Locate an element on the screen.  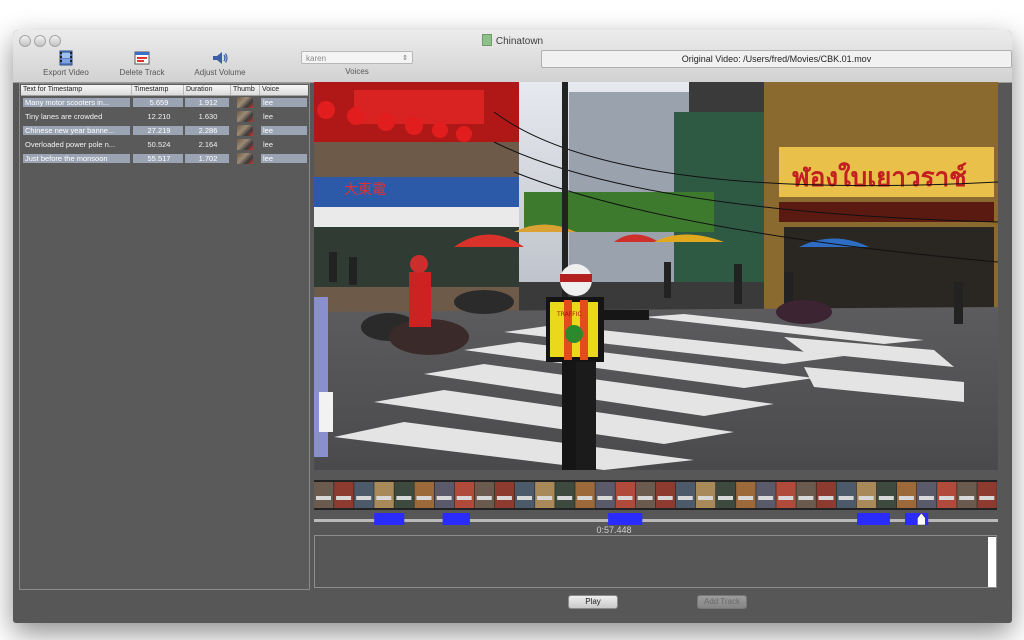
cell-duration: 1.630 is located at coordinates (208, 116).